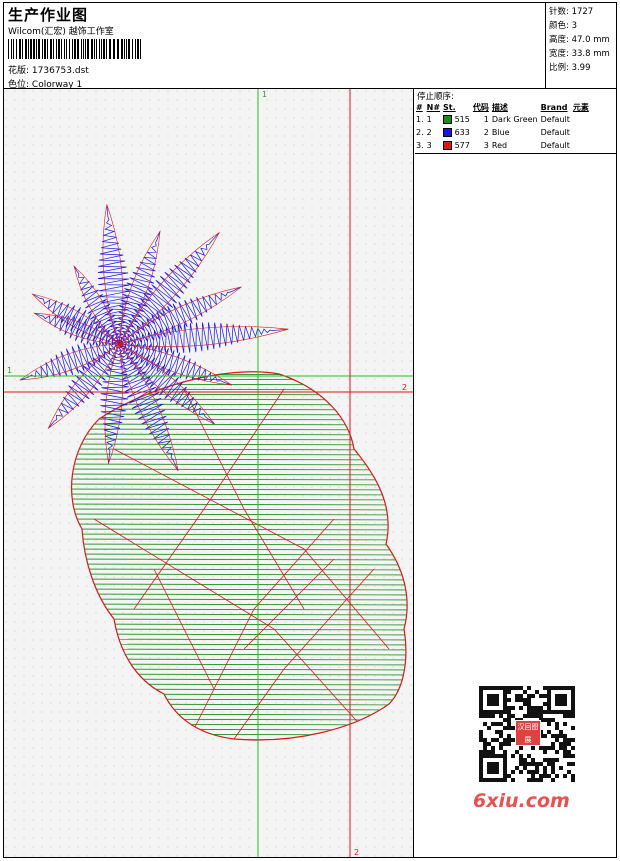 This screenshot has width=620, height=861. I want to click on col-element: 元素, so click(580, 107).